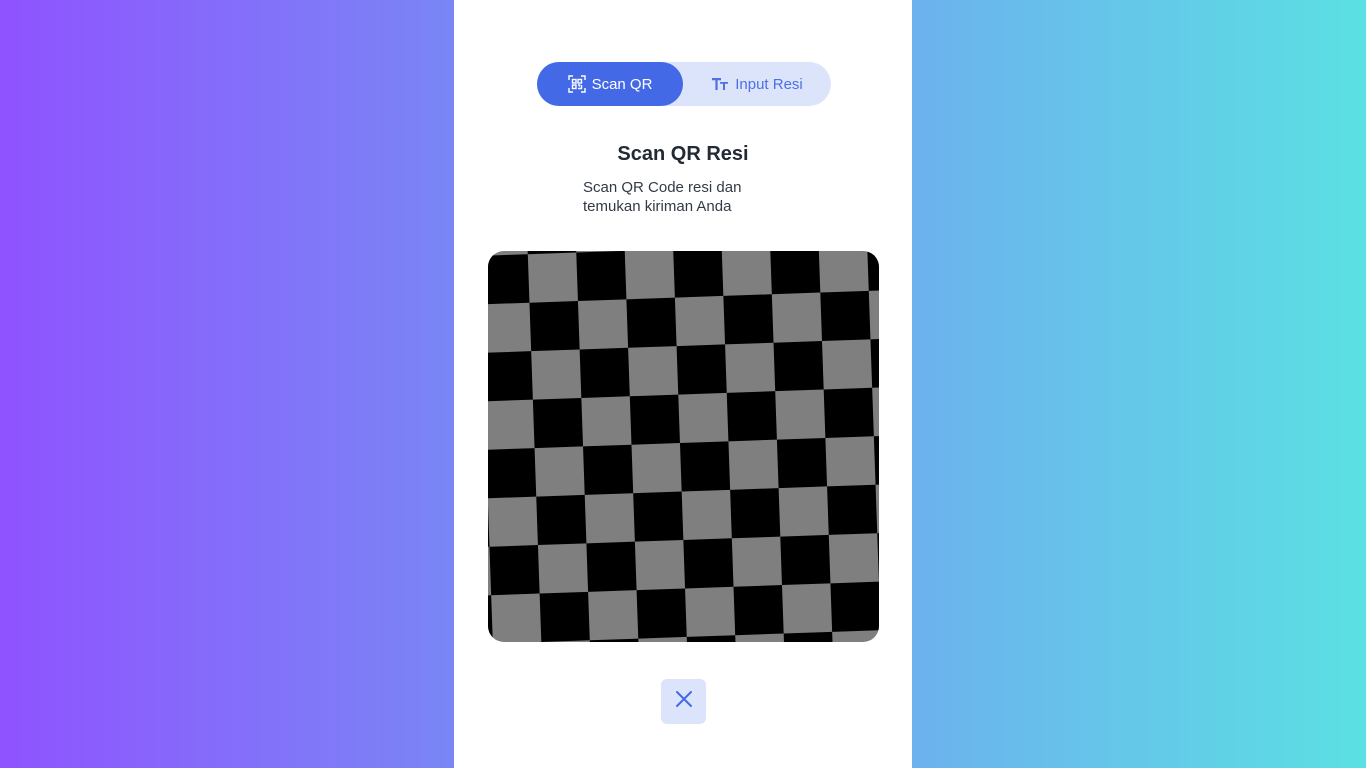 This screenshot has height=768, width=1366. Describe the element at coordinates (657, 206) in the screenshot. I see `subtitle-line-2: temukan kiriman Anda` at that location.